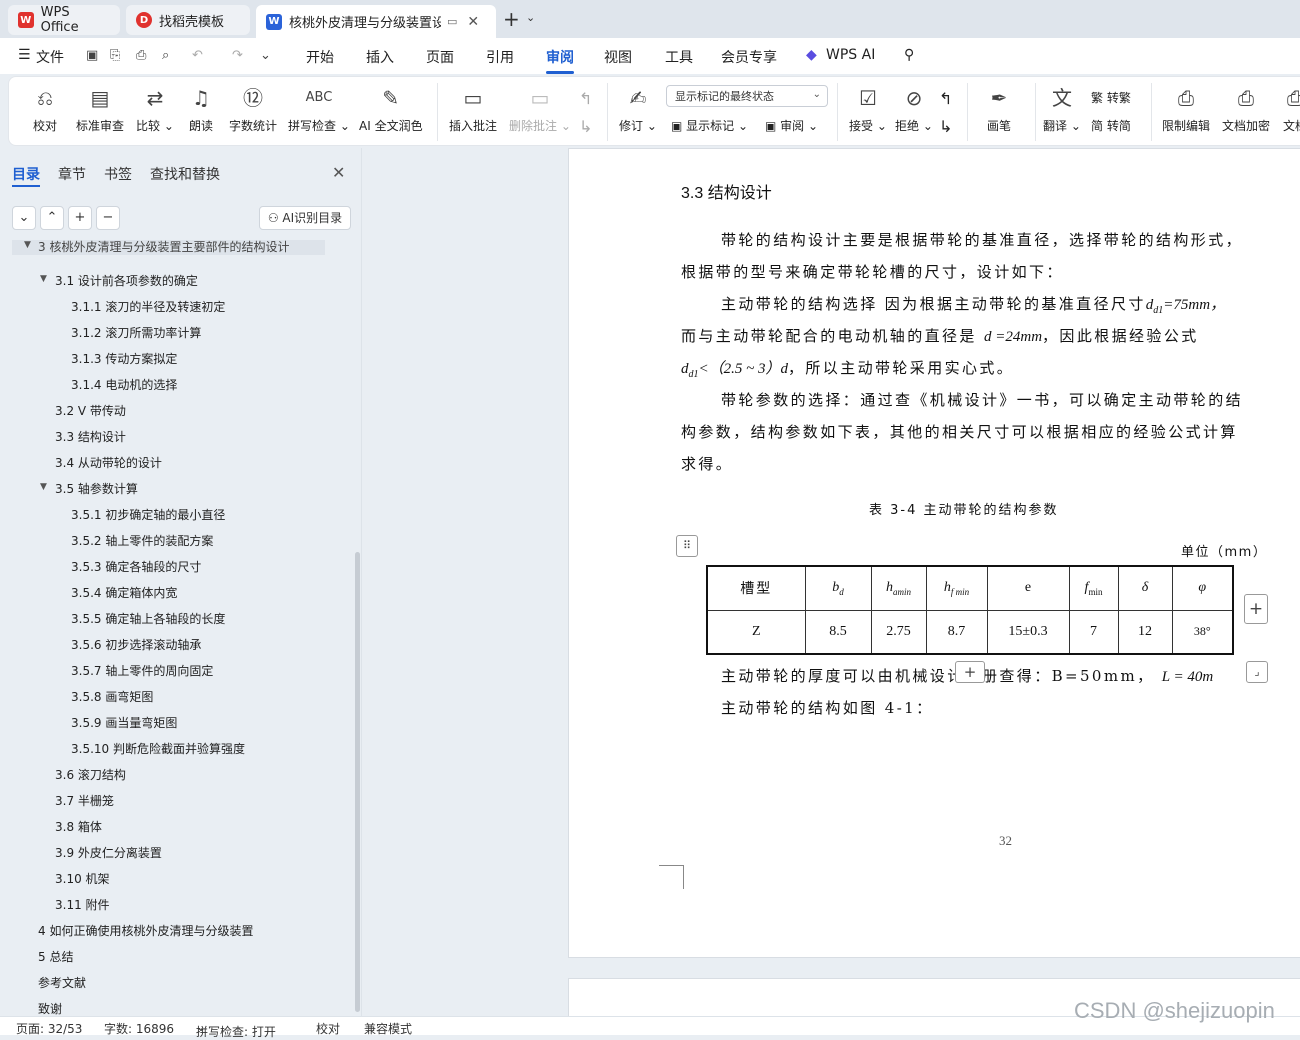  I want to click on table-cell: 2.75, so click(898, 632).